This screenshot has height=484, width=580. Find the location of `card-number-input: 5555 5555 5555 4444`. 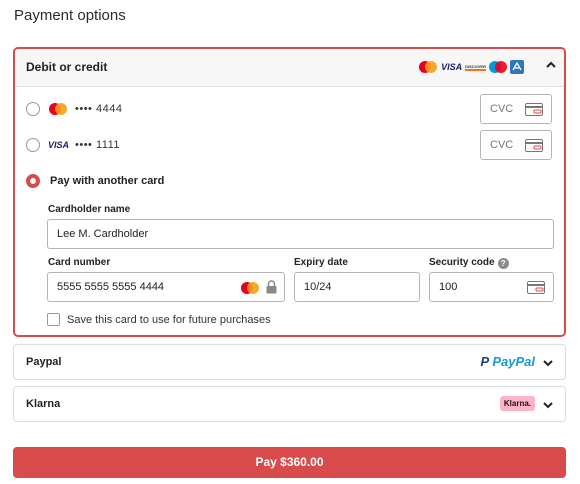

card-number-input: 5555 5555 5555 4444 is located at coordinates (166, 287).